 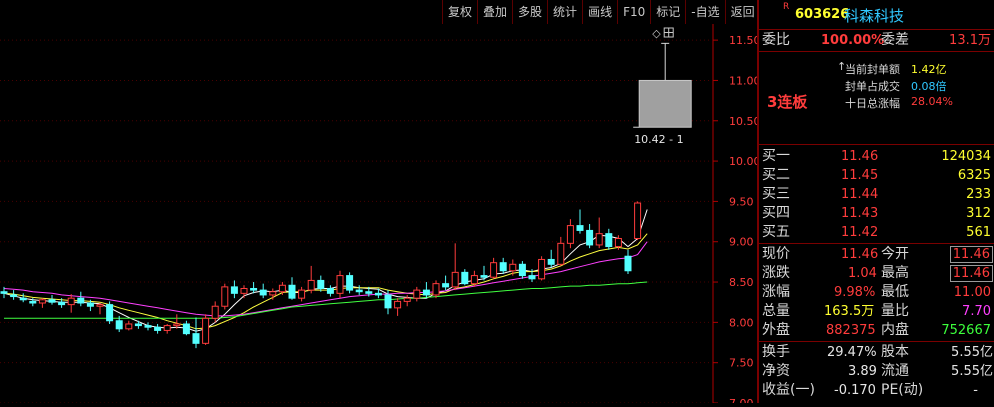 I want to click on mark-button: 标记, so click(x=667, y=12).